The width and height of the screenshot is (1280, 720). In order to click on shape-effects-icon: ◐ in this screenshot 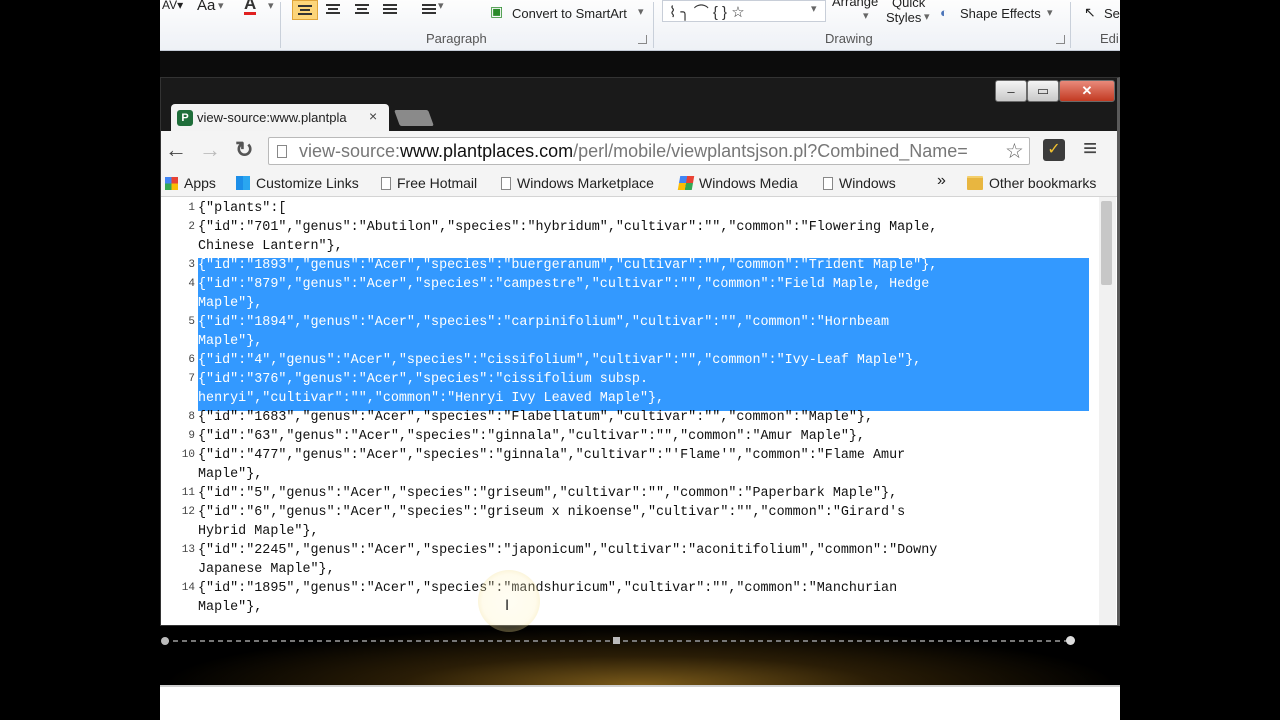, I will do `click(944, 12)`.